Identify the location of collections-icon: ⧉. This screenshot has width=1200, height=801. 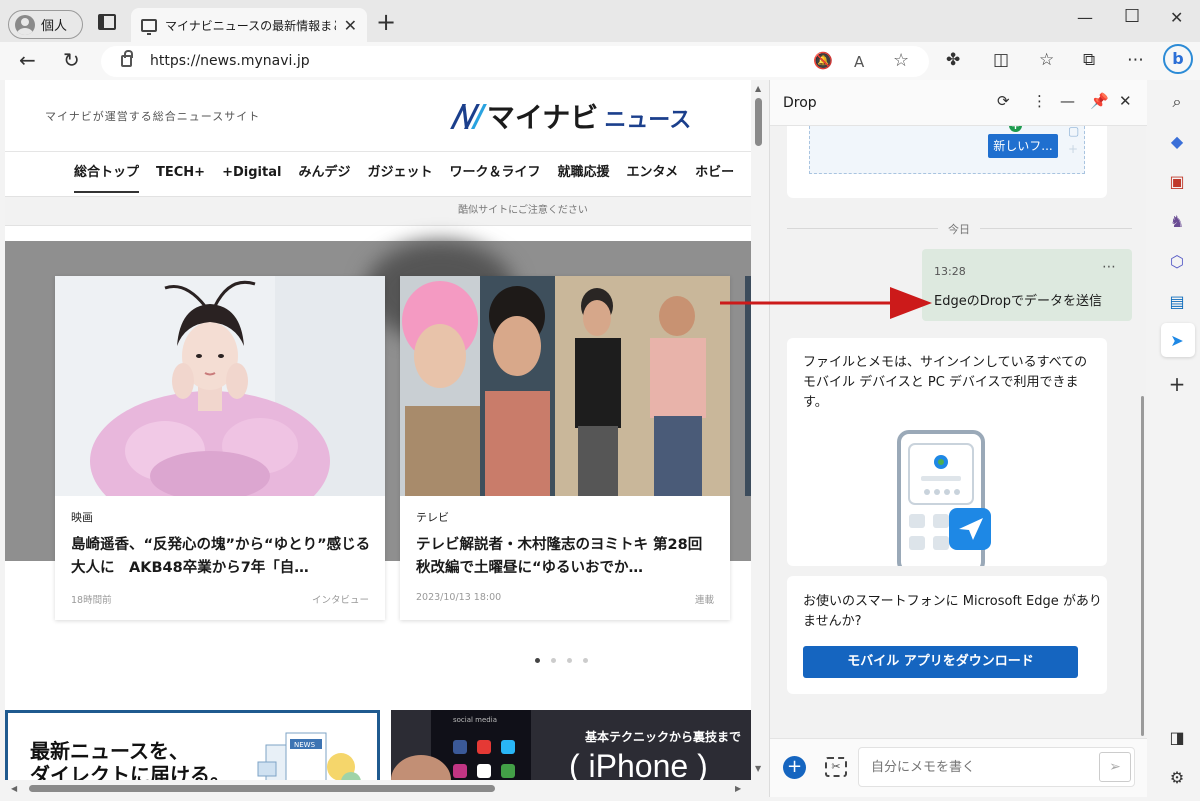
(1089, 60).